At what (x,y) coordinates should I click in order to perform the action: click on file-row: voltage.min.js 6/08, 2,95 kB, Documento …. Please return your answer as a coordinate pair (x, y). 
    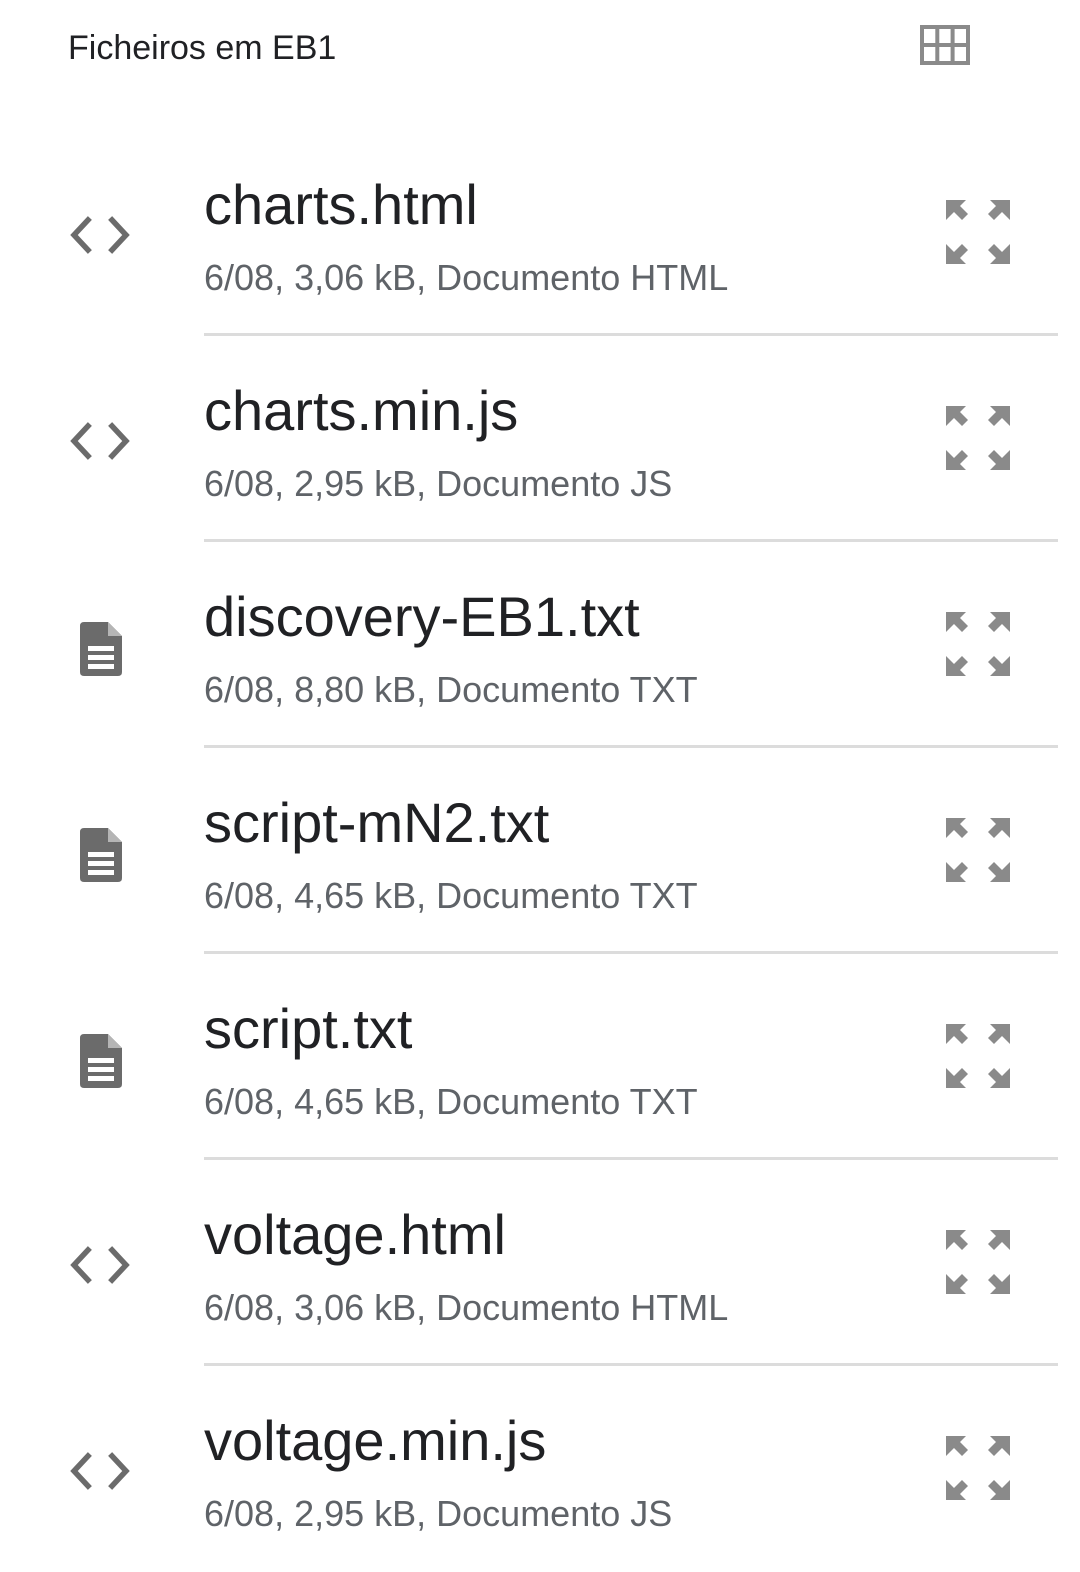
    Looking at the image, I should click on (540, 1469).